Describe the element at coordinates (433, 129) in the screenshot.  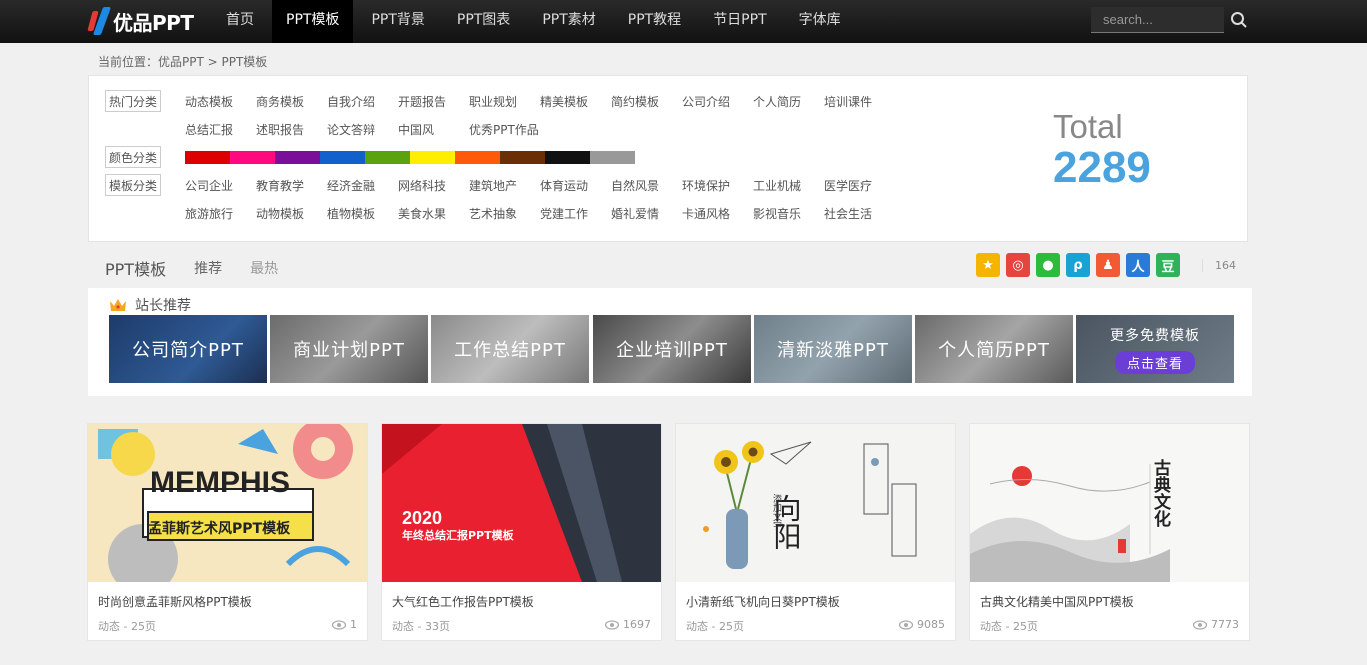
I see `category-link: 中国风` at that location.